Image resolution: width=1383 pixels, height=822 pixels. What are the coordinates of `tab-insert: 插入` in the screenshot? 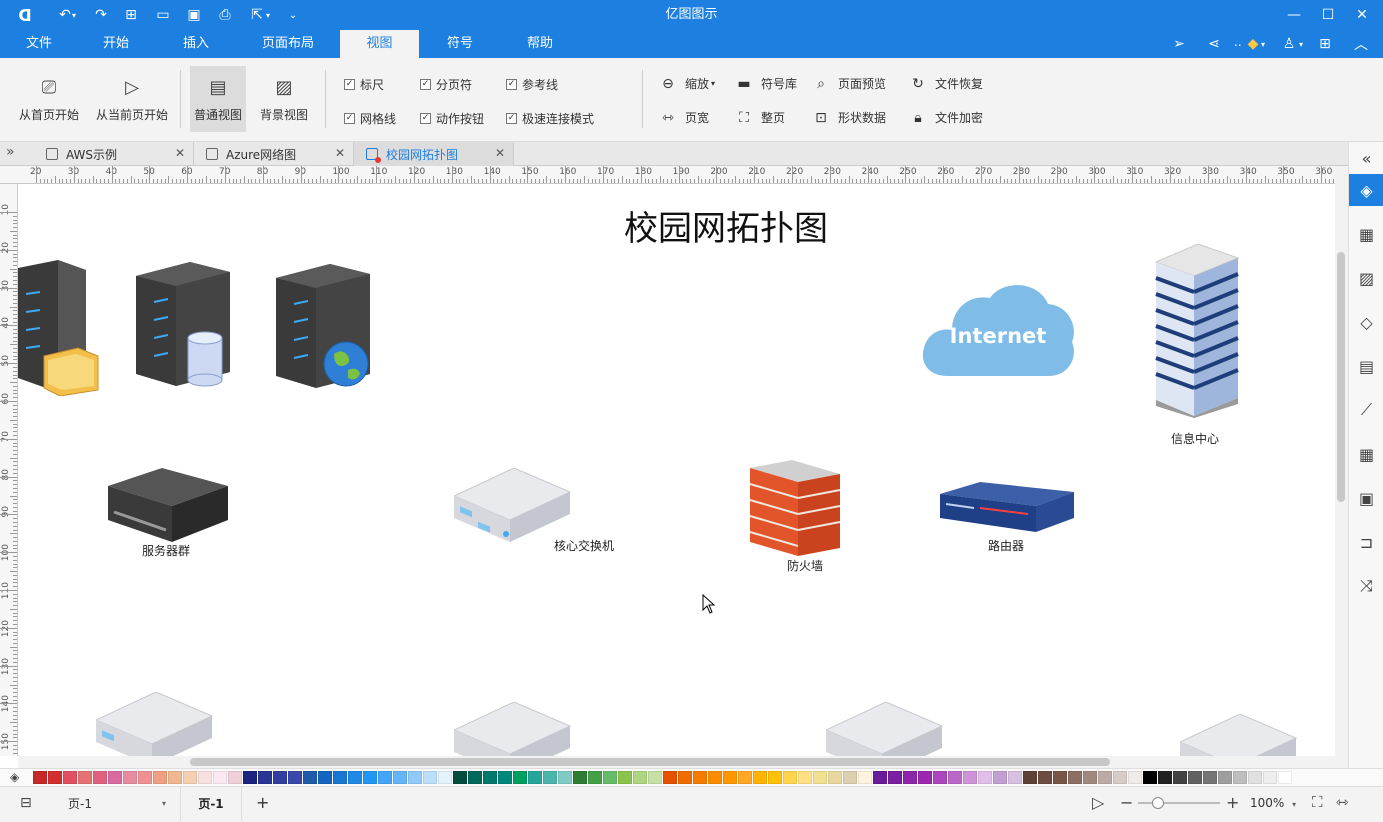 It's located at (196, 44).